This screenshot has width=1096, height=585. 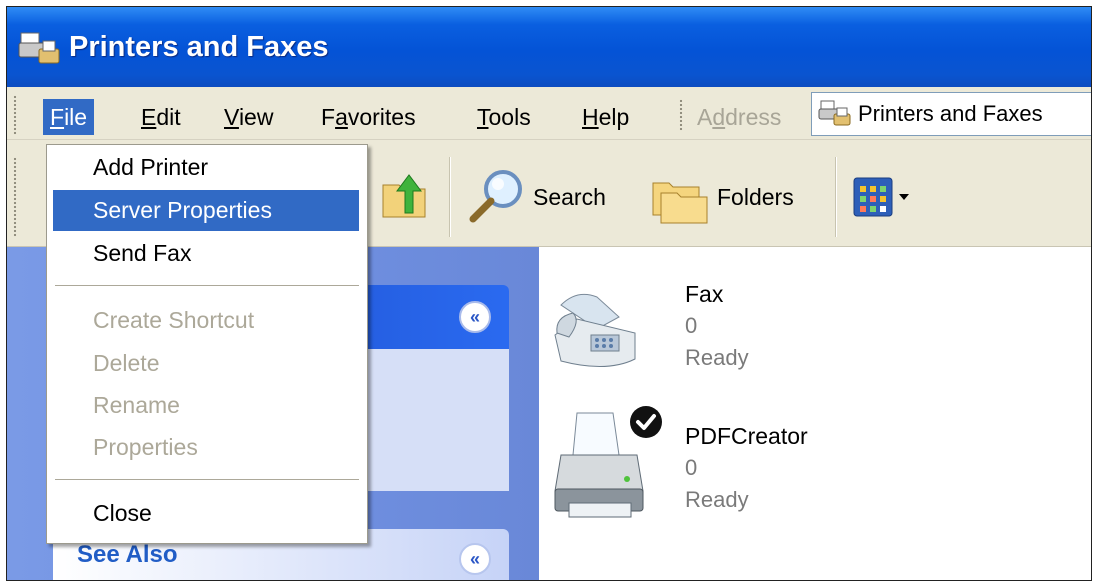 I want to click on default-printer-check-icon, so click(x=646, y=422).